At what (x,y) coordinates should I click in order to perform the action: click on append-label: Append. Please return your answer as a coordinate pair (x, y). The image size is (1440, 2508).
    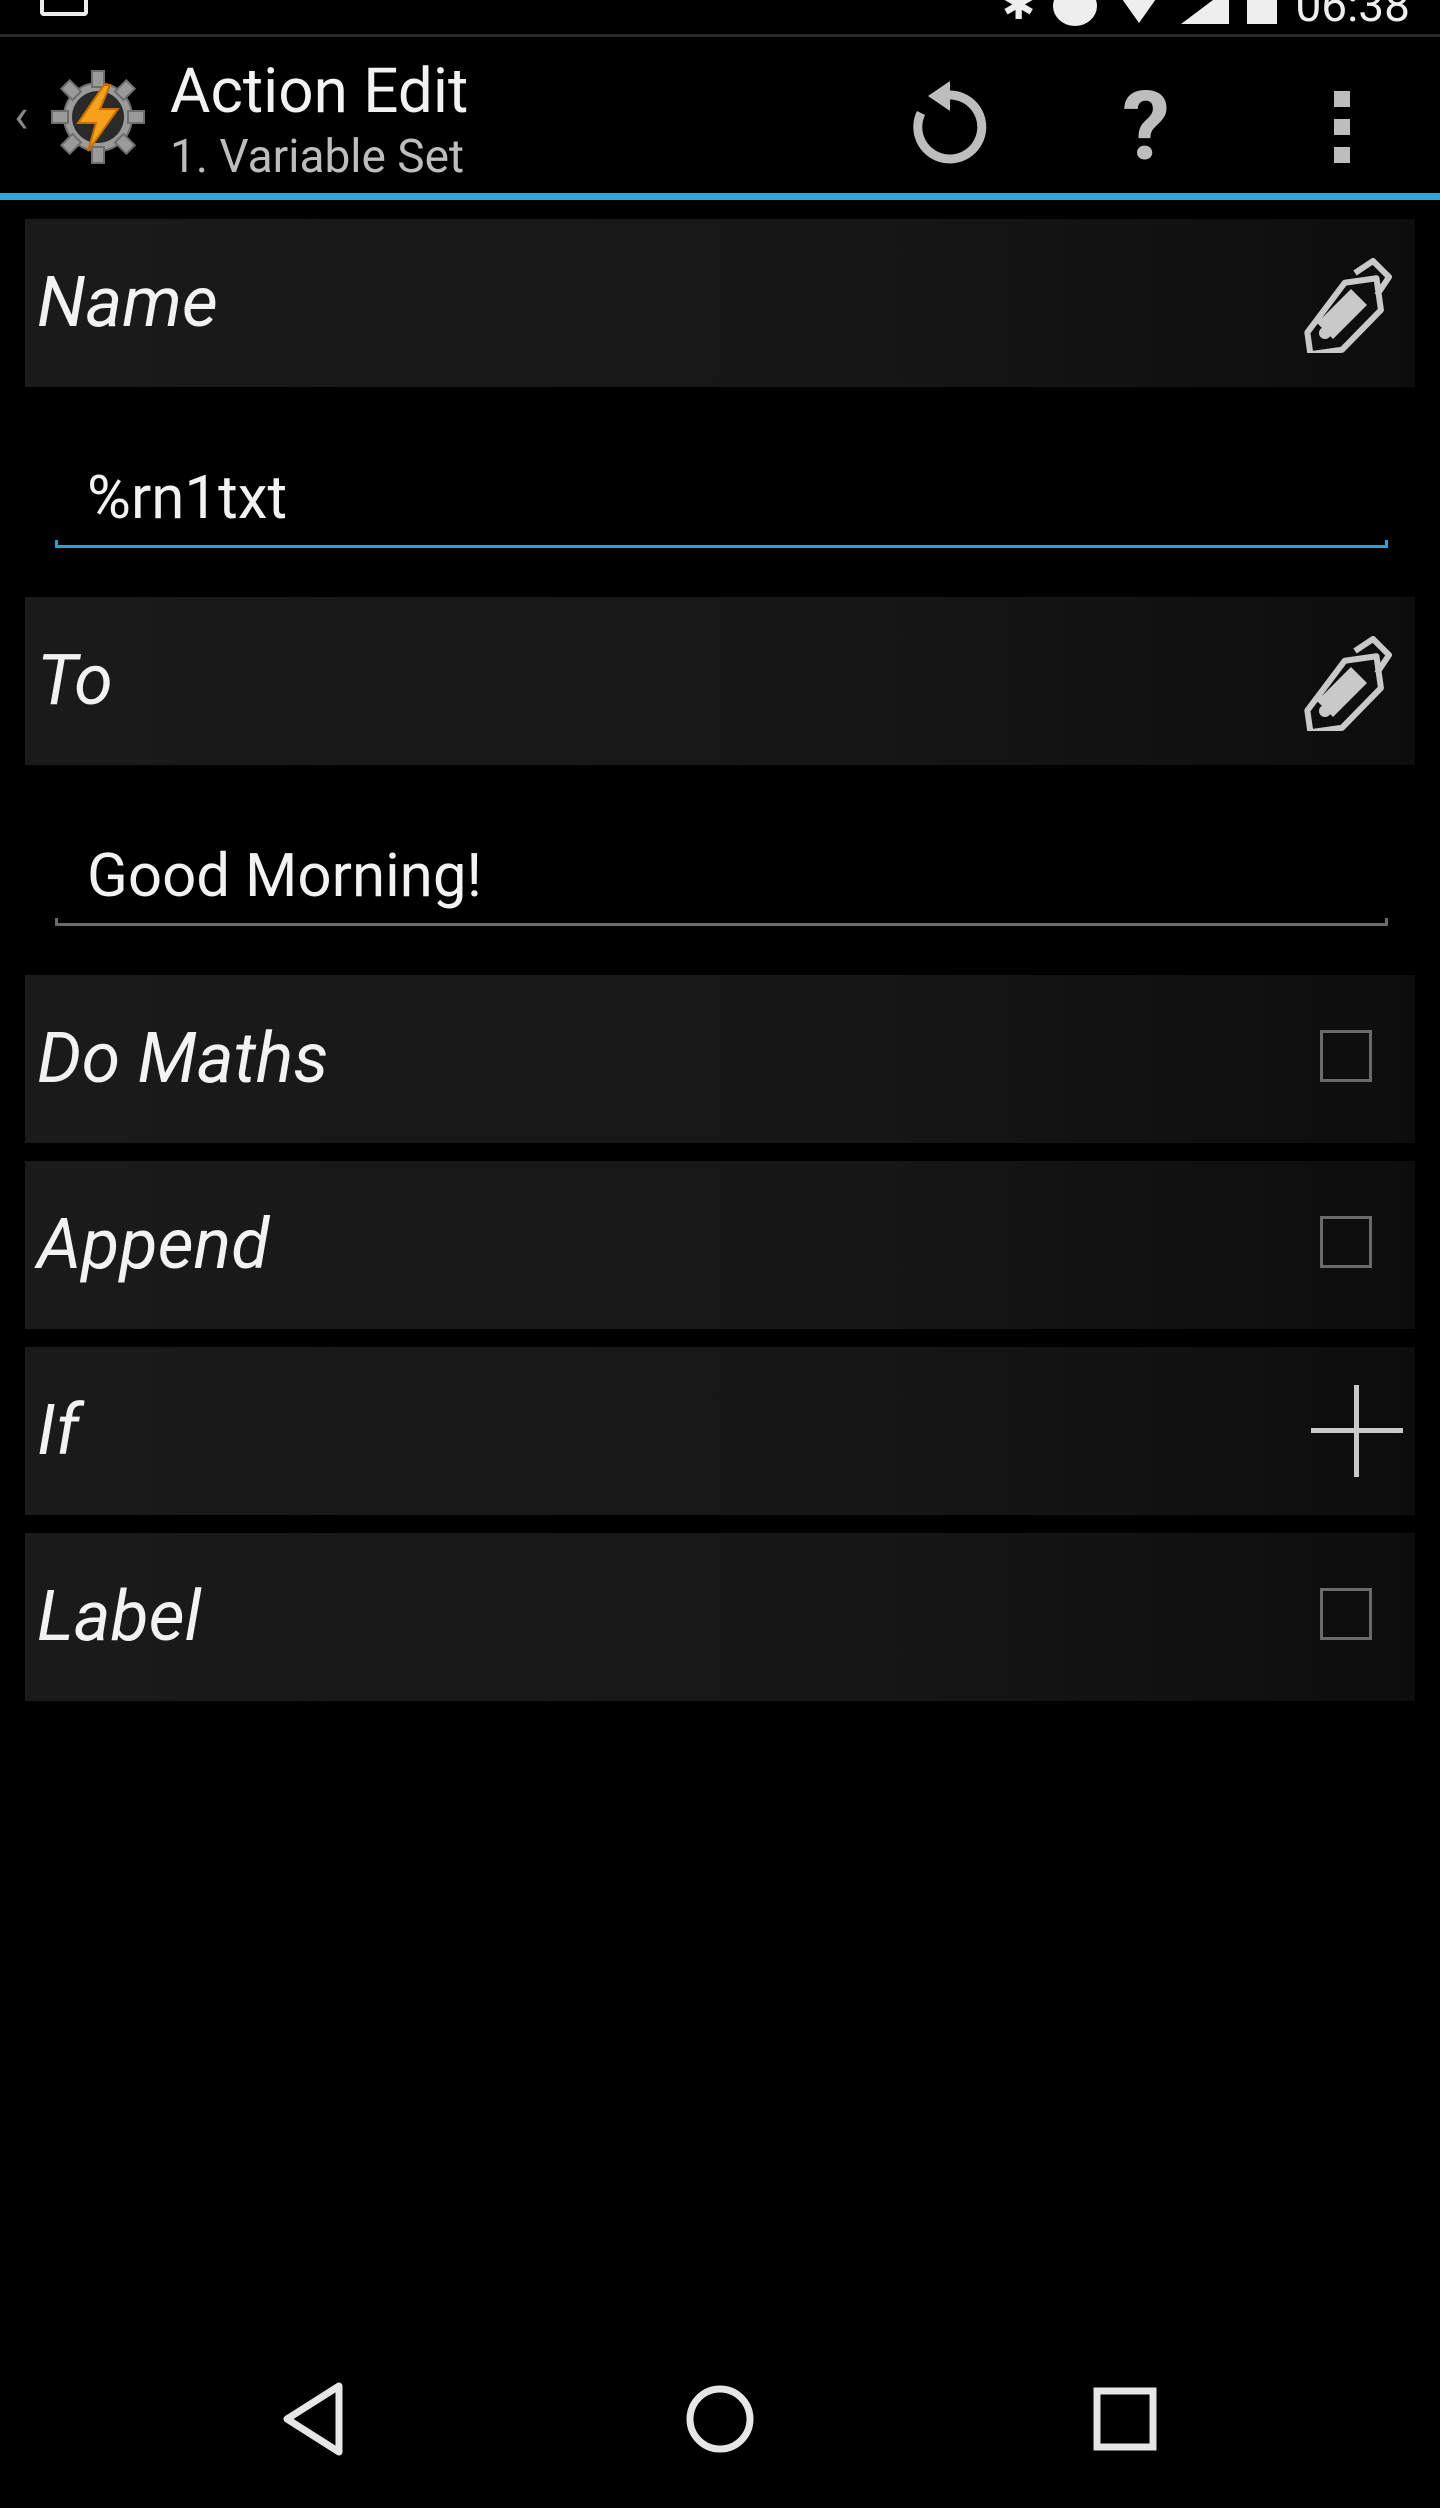
    Looking at the image, I should click on (153, 1245).